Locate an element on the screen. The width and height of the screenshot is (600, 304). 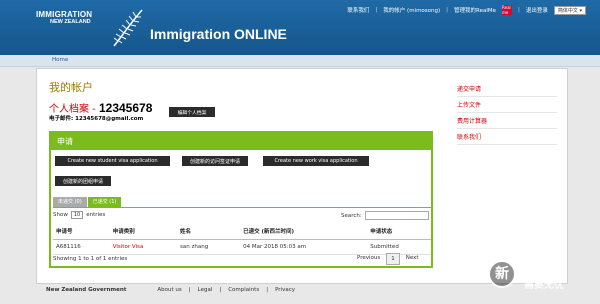
footer-about-link: About us is located at coordinates (169, 290).